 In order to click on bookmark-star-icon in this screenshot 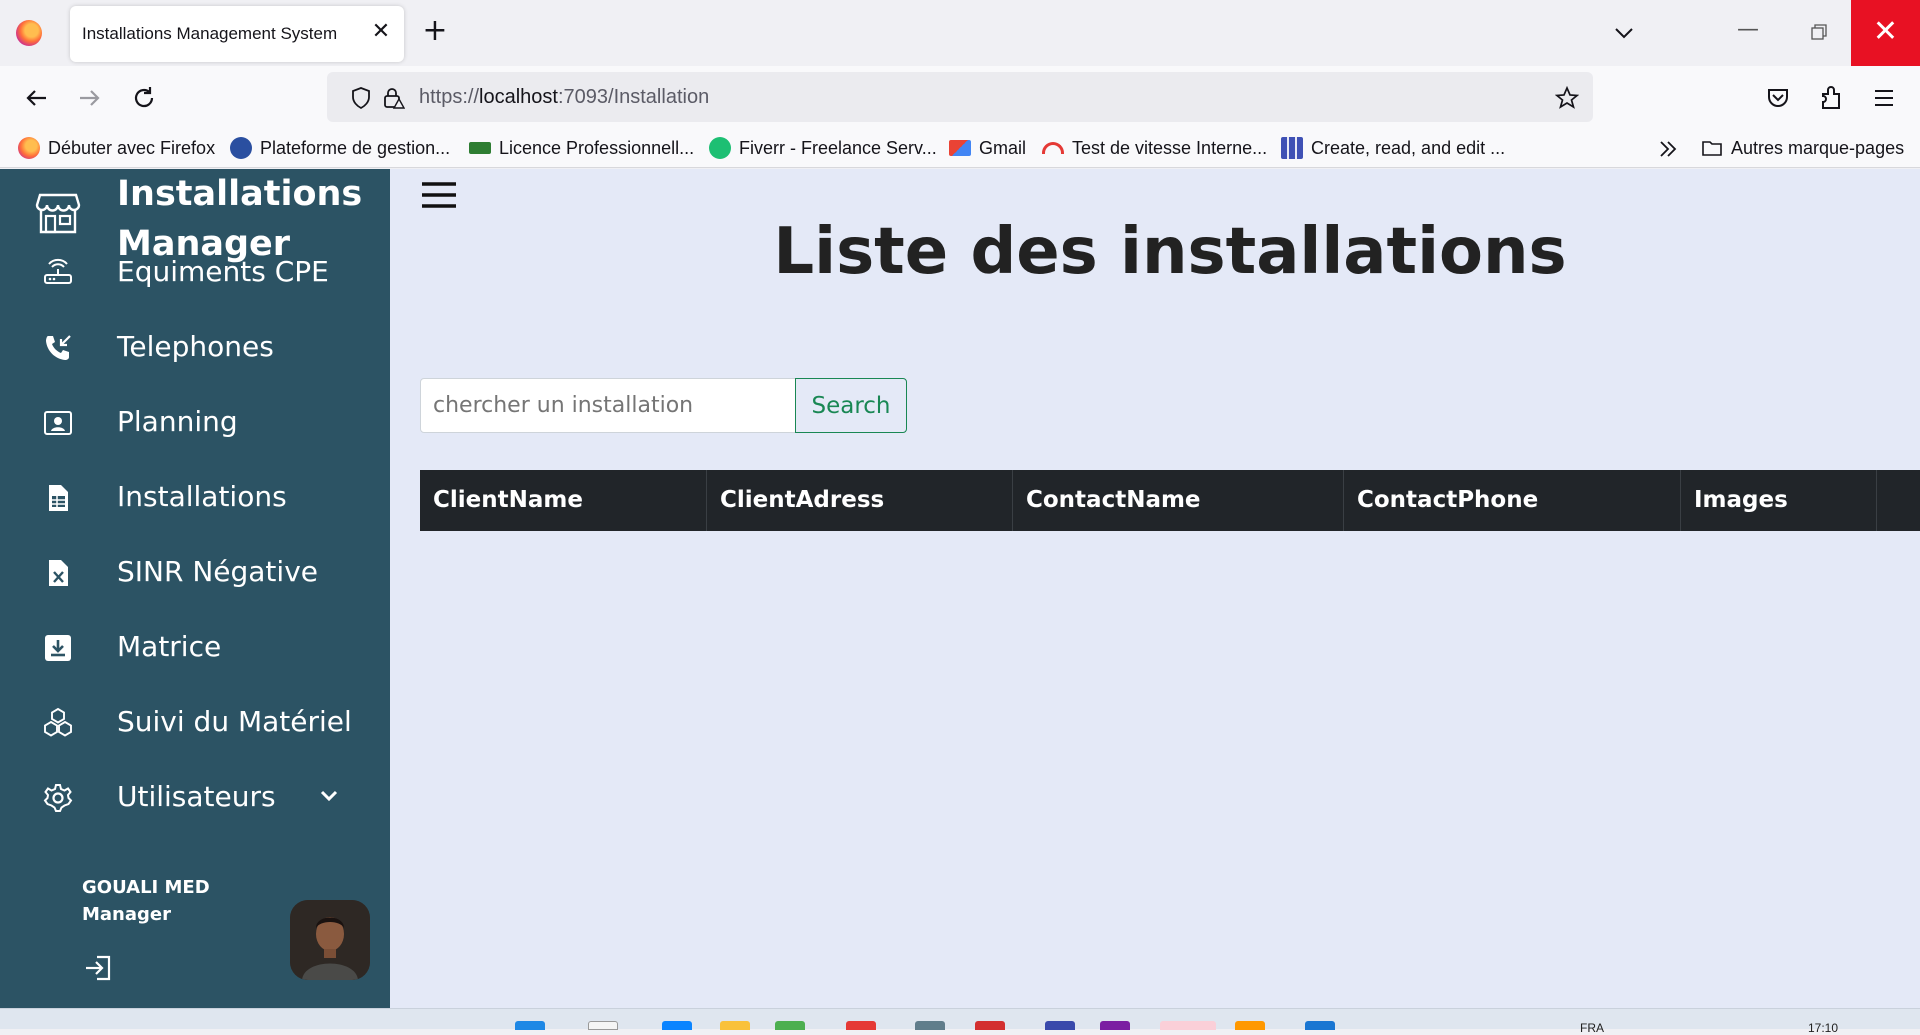, I will do `click(1567, 98)`.